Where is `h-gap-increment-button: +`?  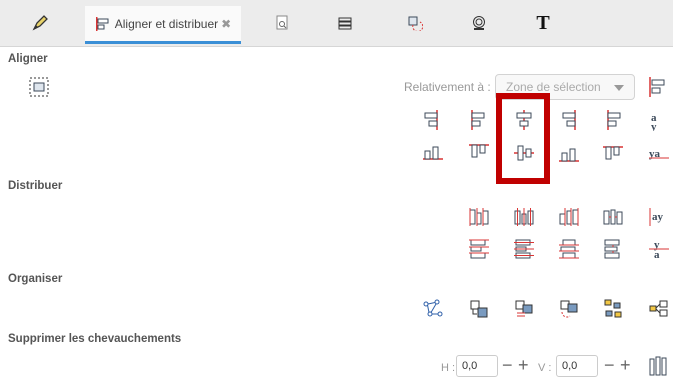
h-gap-increment-button: + is located at coordinates (523, 365).